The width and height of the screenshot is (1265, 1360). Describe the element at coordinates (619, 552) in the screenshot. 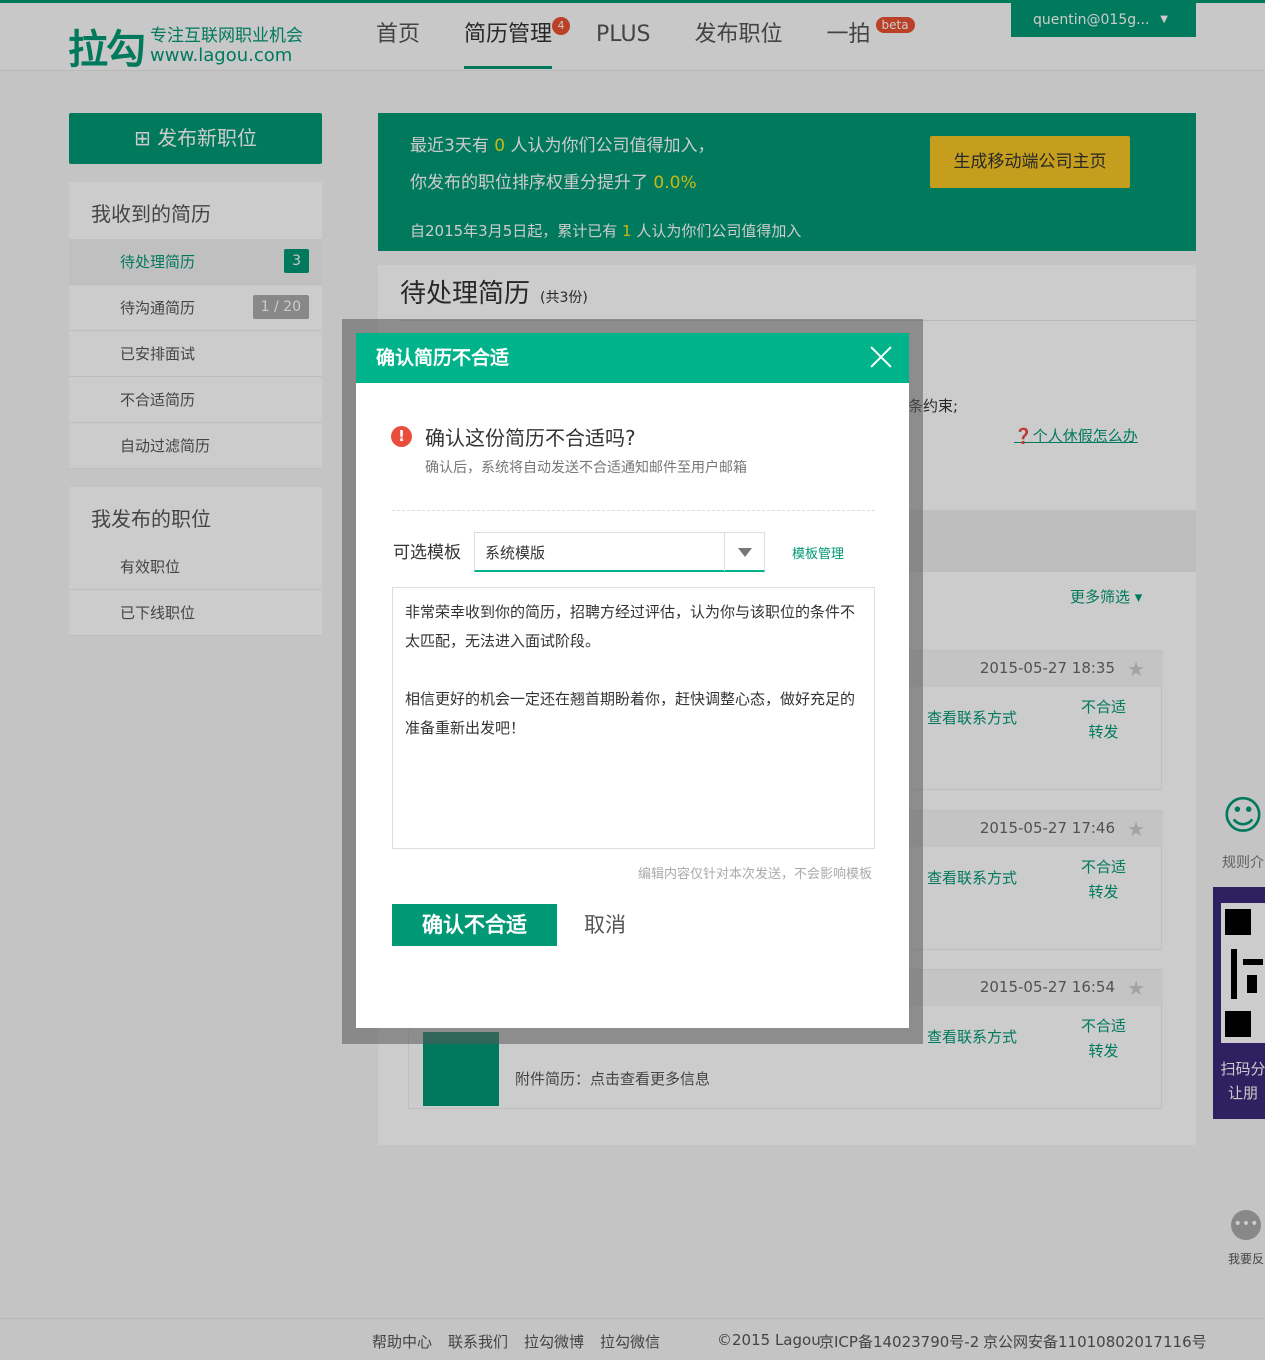

I see `template-select: 系统模版` at that location.